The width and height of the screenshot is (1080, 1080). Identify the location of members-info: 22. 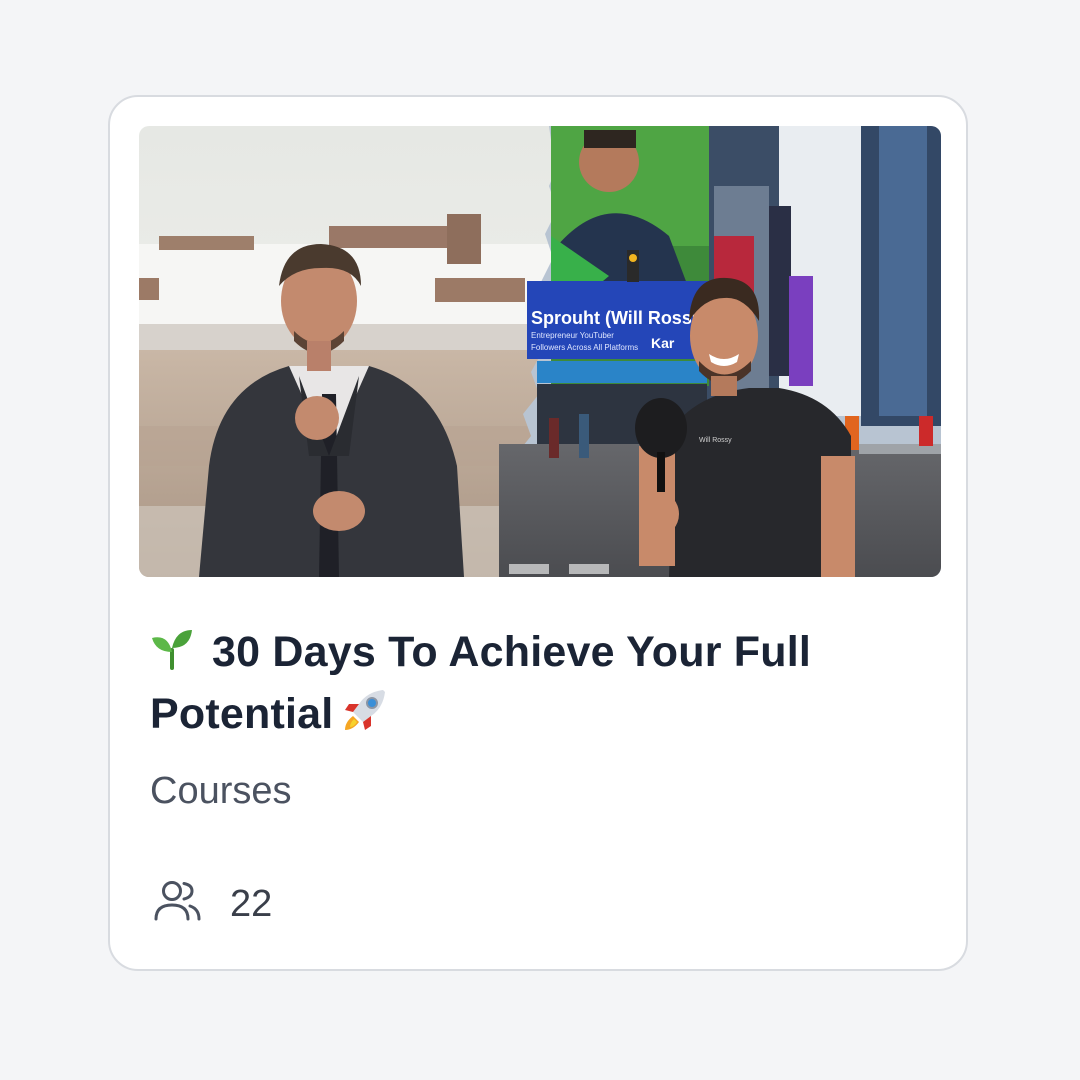
(213, 903).